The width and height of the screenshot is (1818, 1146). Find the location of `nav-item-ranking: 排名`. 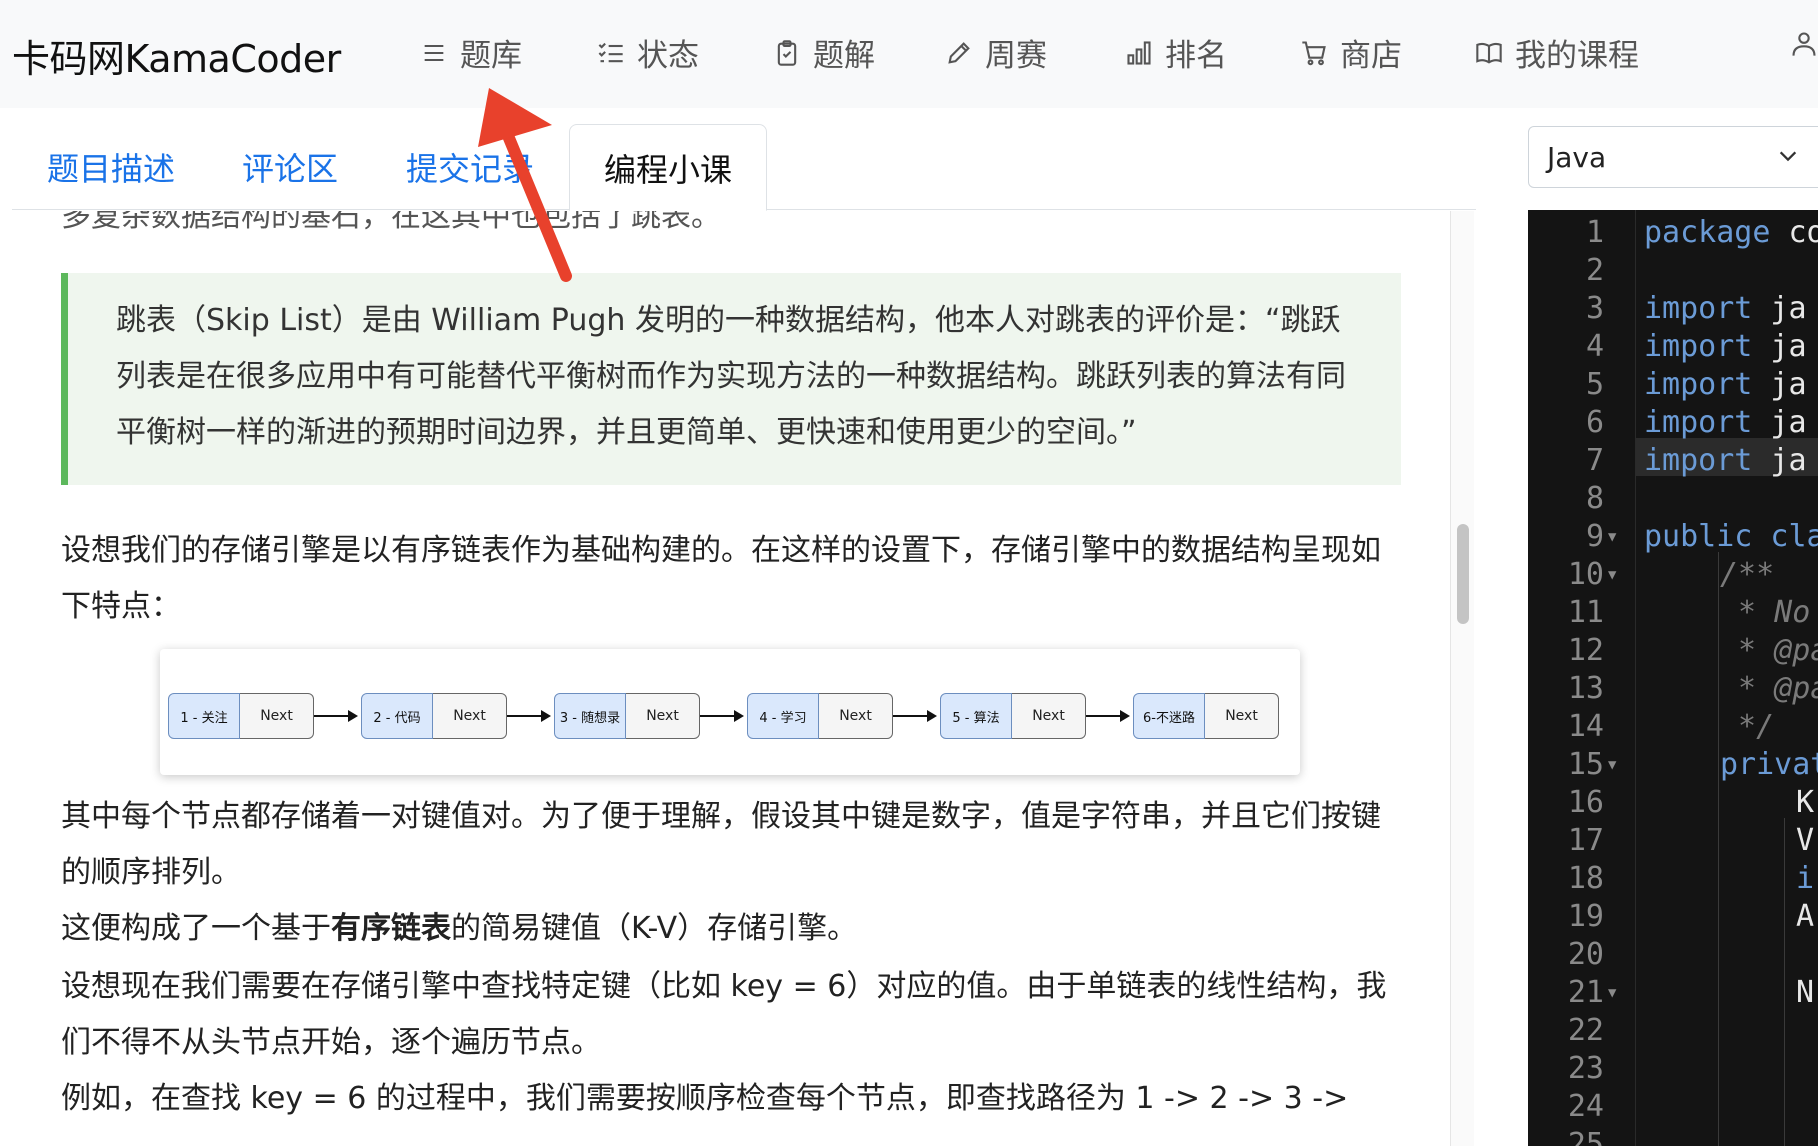

nav-item-ranking: 排名 is located at coordinates (1176, 52).